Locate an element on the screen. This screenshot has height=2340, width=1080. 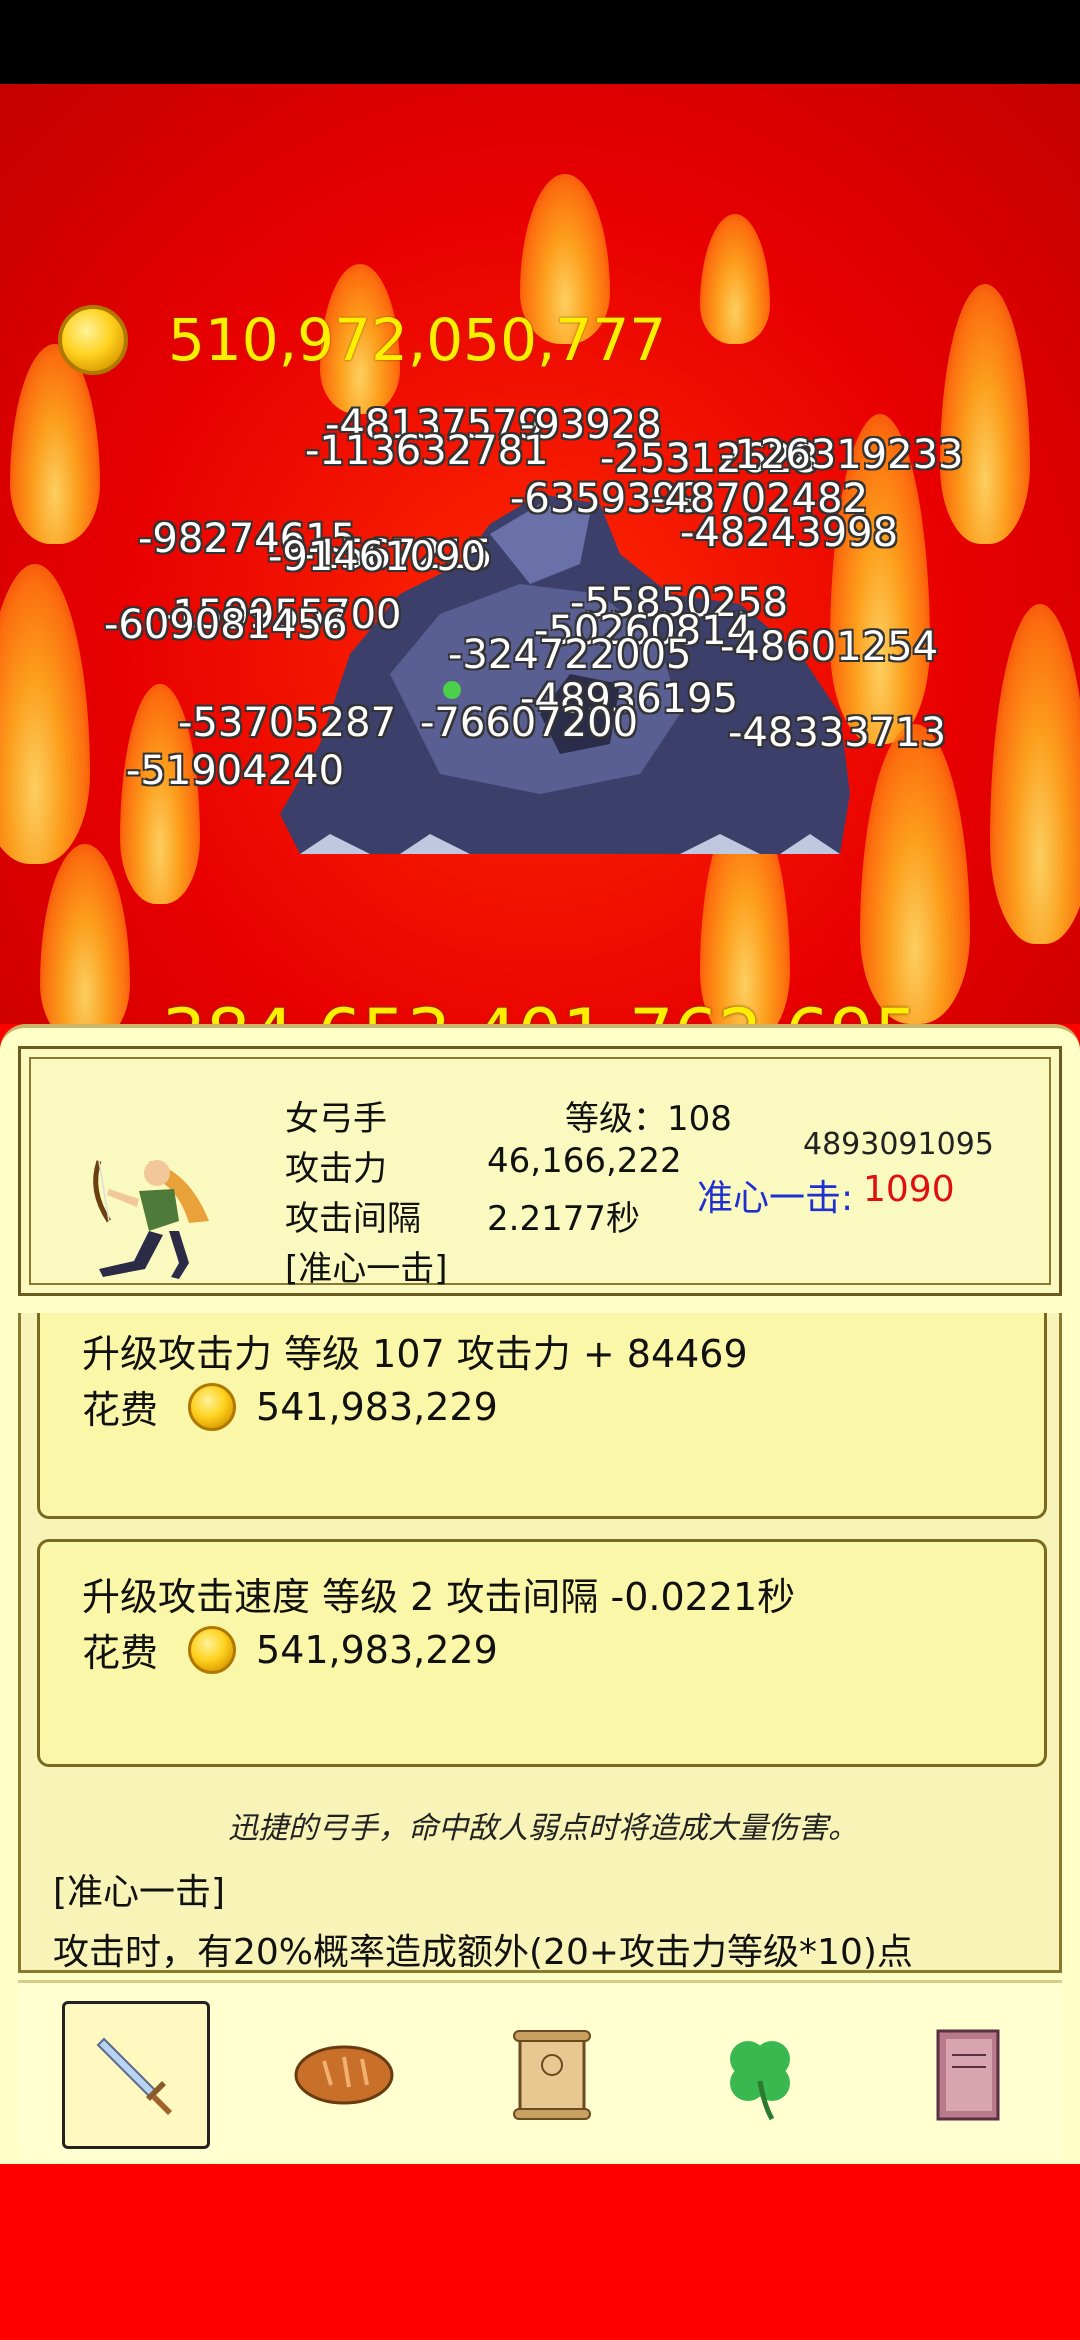
damage-number: -51904240 is located at coordinates (235, 771).